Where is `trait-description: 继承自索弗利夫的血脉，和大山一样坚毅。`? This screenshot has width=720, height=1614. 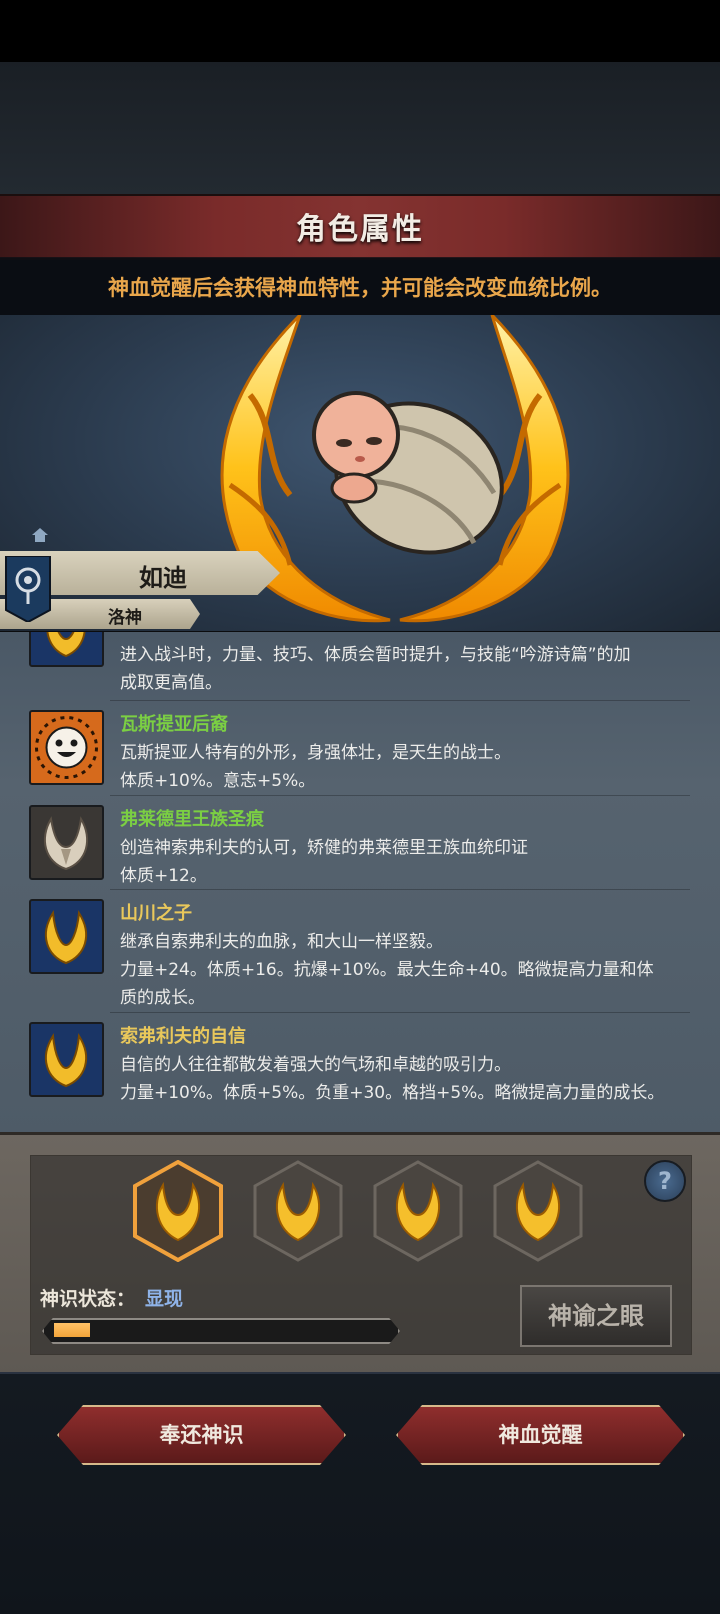
trait-description: 继承自索弗利夫的血脉，和大山一样坚毅。 is located at coordinates (281, 942).